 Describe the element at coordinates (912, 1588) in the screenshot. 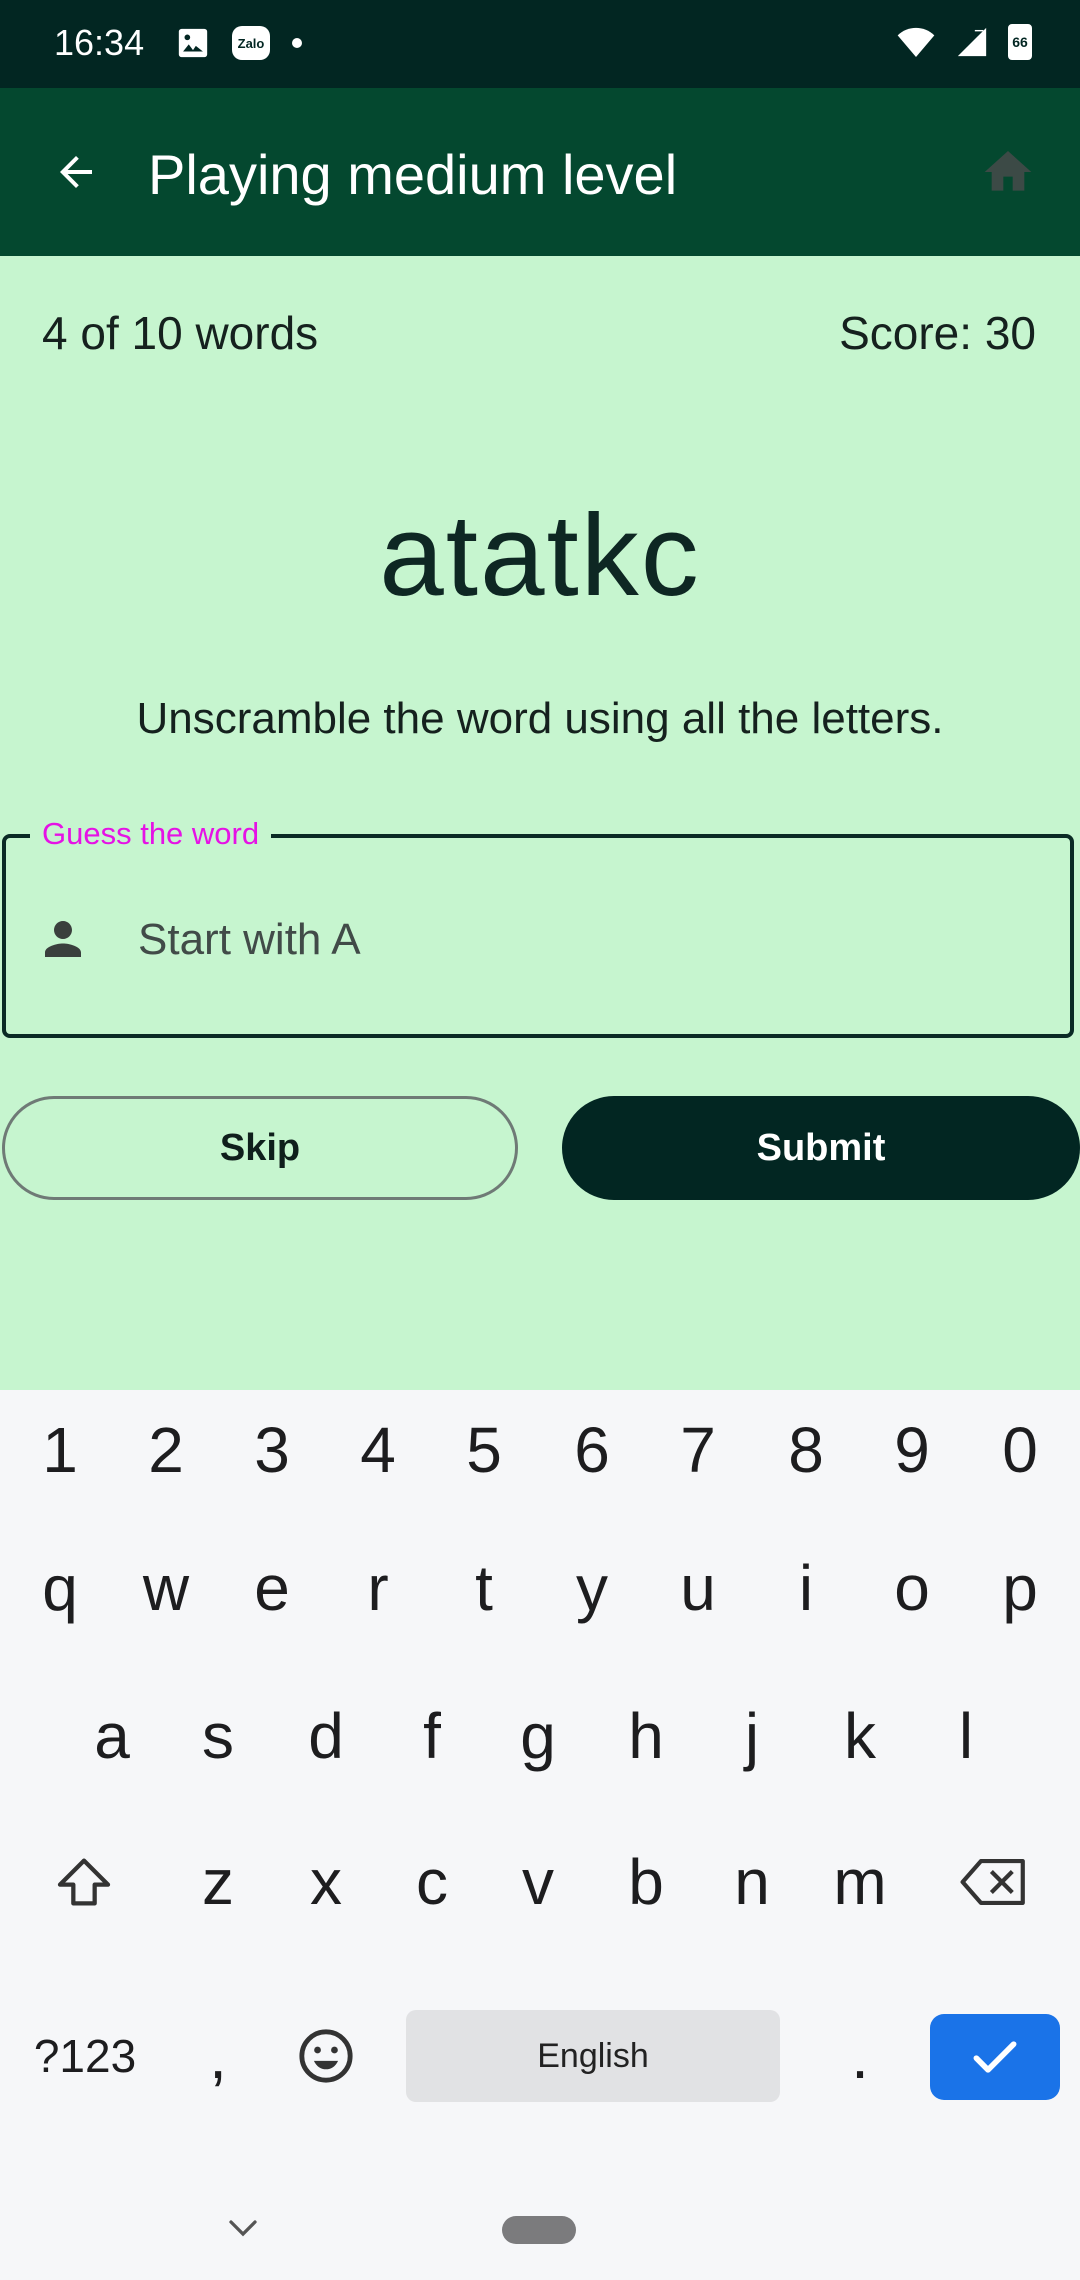

I see `key-o: o` at that location.